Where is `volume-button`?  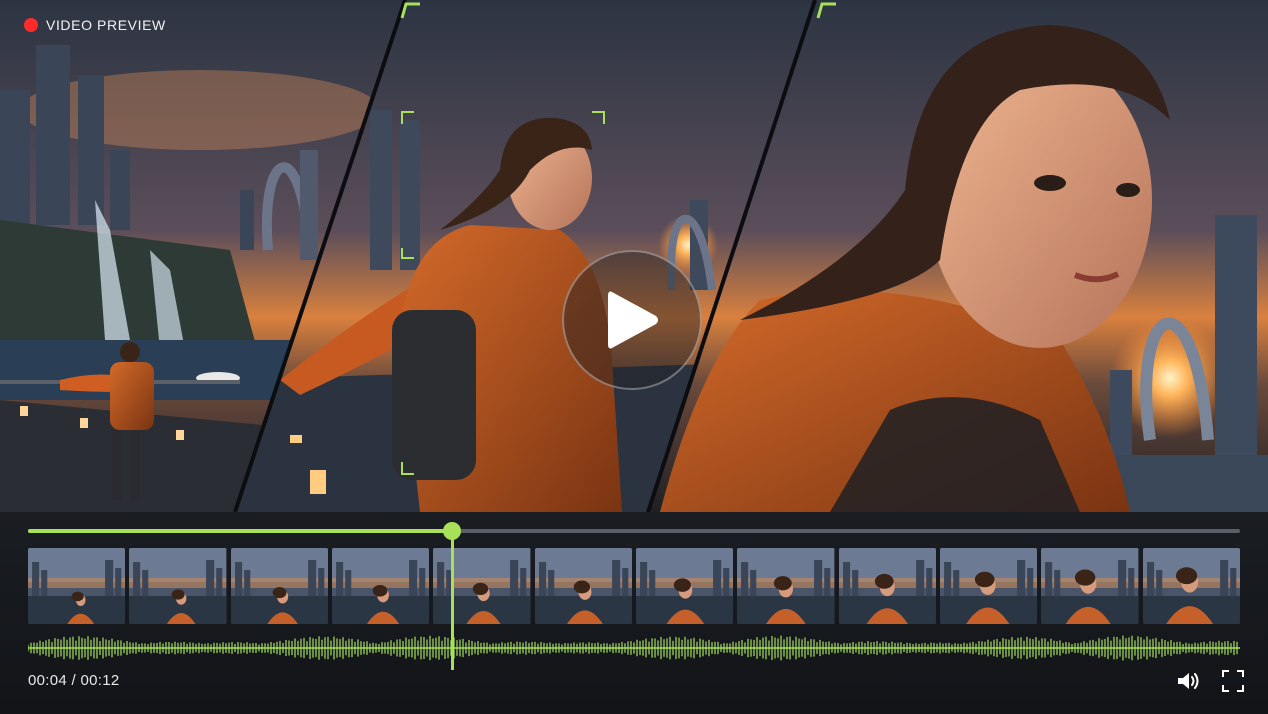 volume-button is located at coordinates (1188, 681).